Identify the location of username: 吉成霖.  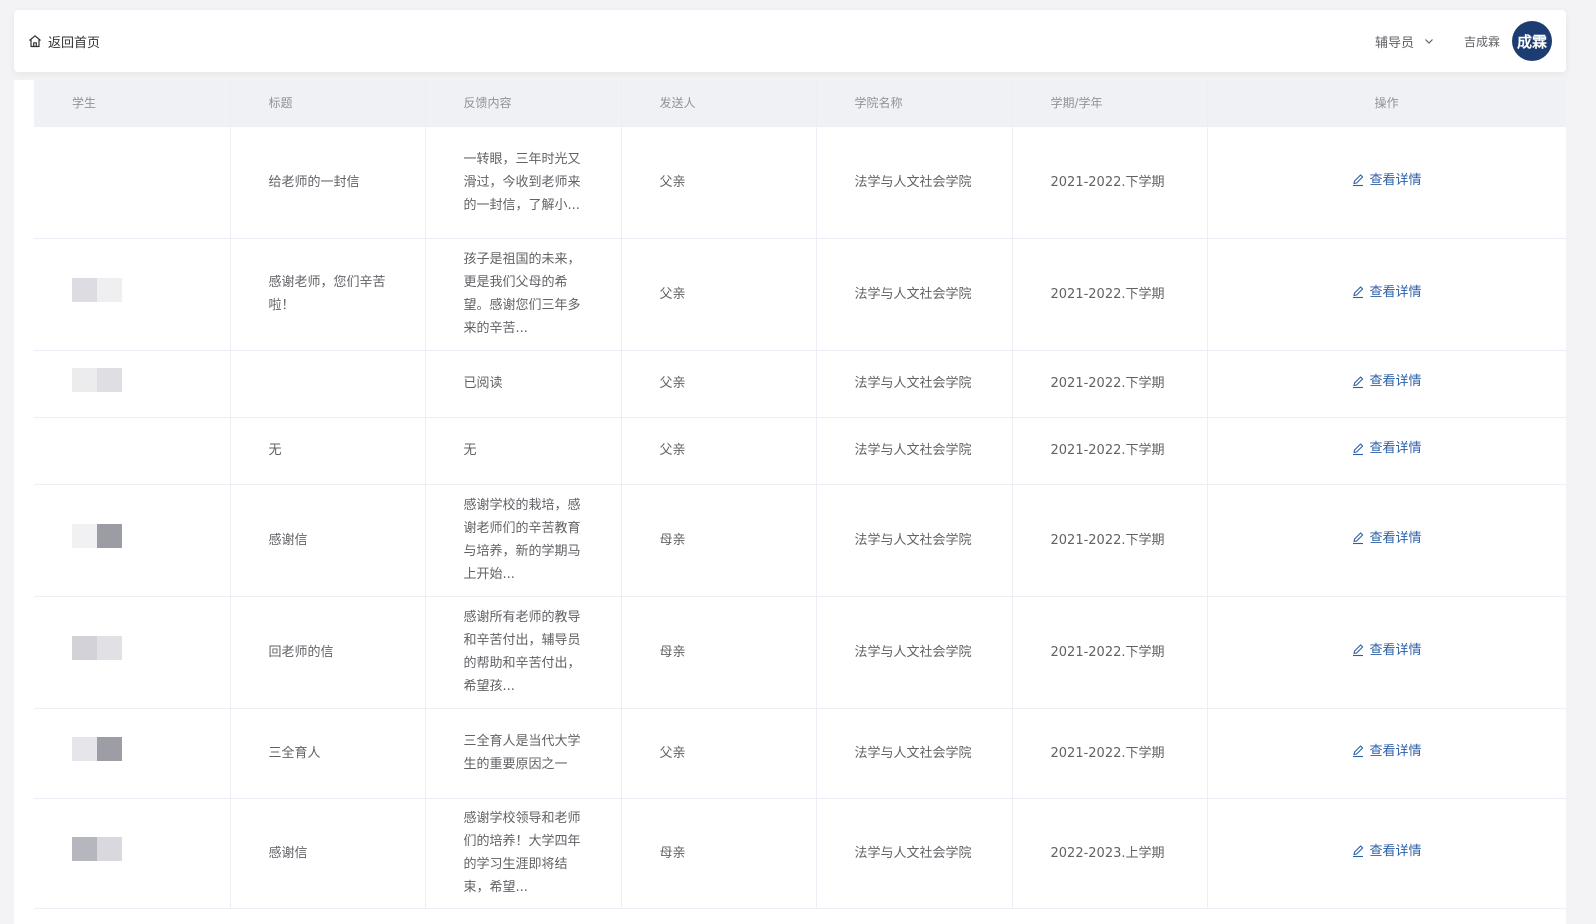
(1481, 41).